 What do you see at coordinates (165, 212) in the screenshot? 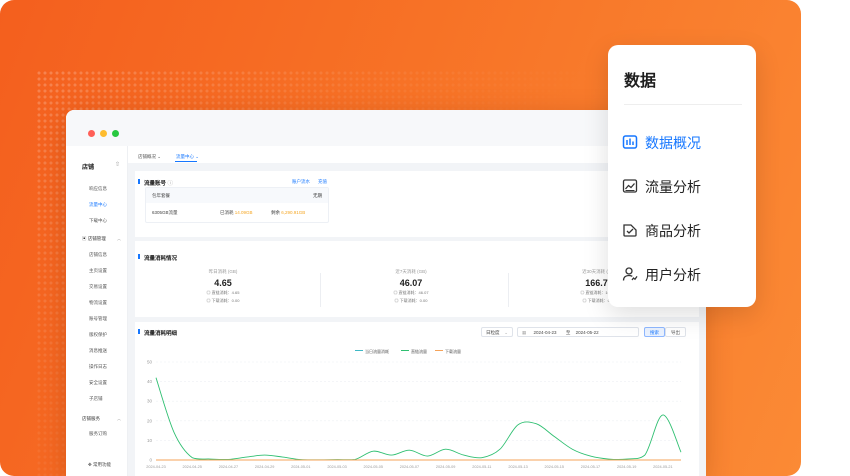
I see `package-total: 6305GB流量` at bounding box center [165, 212].